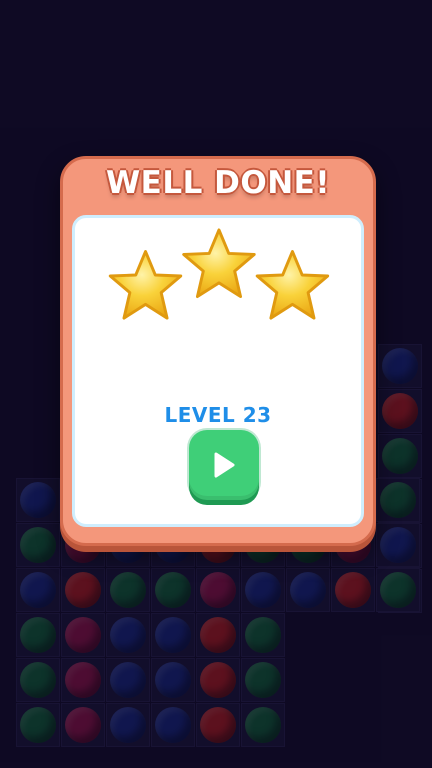 The image size is (432, 768). I want to click on play-next-button, so click(224, 465).